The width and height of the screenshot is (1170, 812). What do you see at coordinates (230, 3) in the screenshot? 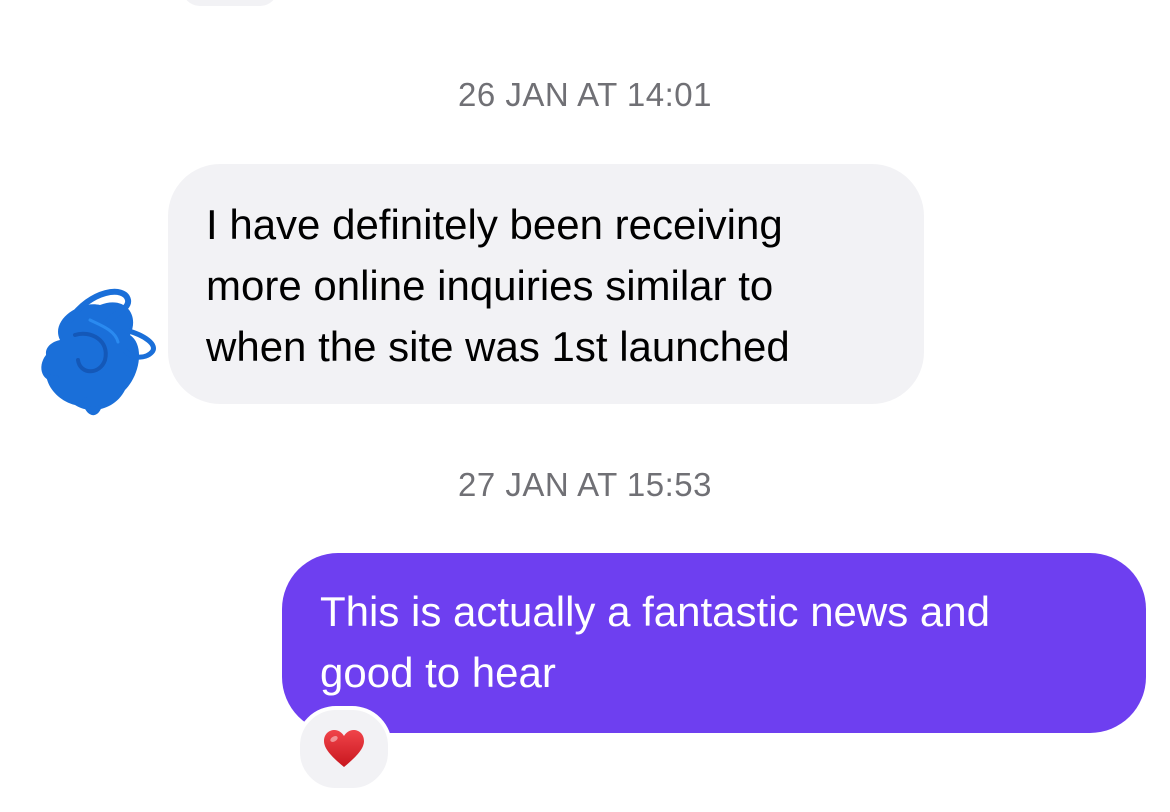
I see `previous-message-bubble-fragment` at bounding box center [230, 3].